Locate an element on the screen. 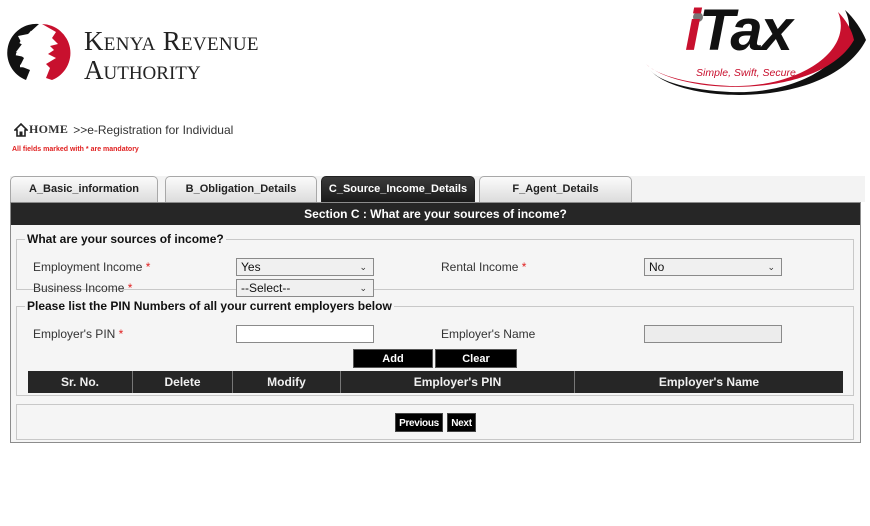  column-delete: Delete is located at coordinates (183, 382).